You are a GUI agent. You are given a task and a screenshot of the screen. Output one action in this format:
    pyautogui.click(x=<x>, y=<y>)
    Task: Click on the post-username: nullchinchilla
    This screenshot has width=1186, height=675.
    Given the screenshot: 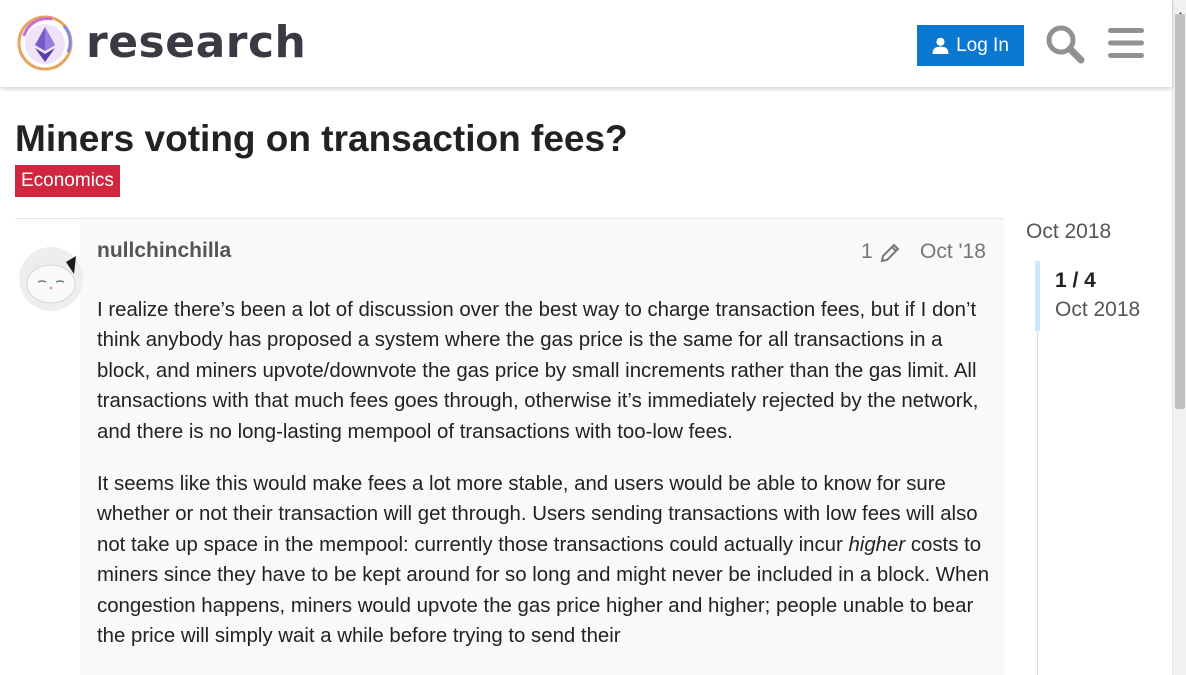 What is the action you would take?
    pyautogui.click(x=164, y=251)
    